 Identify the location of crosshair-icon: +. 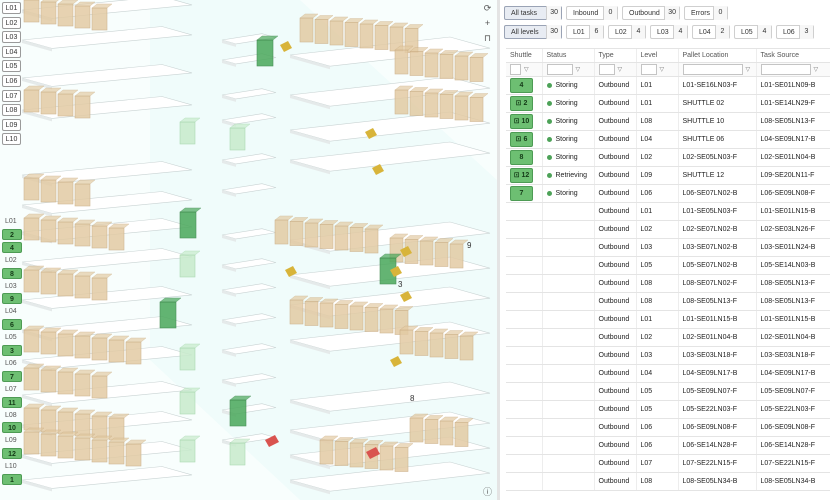
(487, 23).